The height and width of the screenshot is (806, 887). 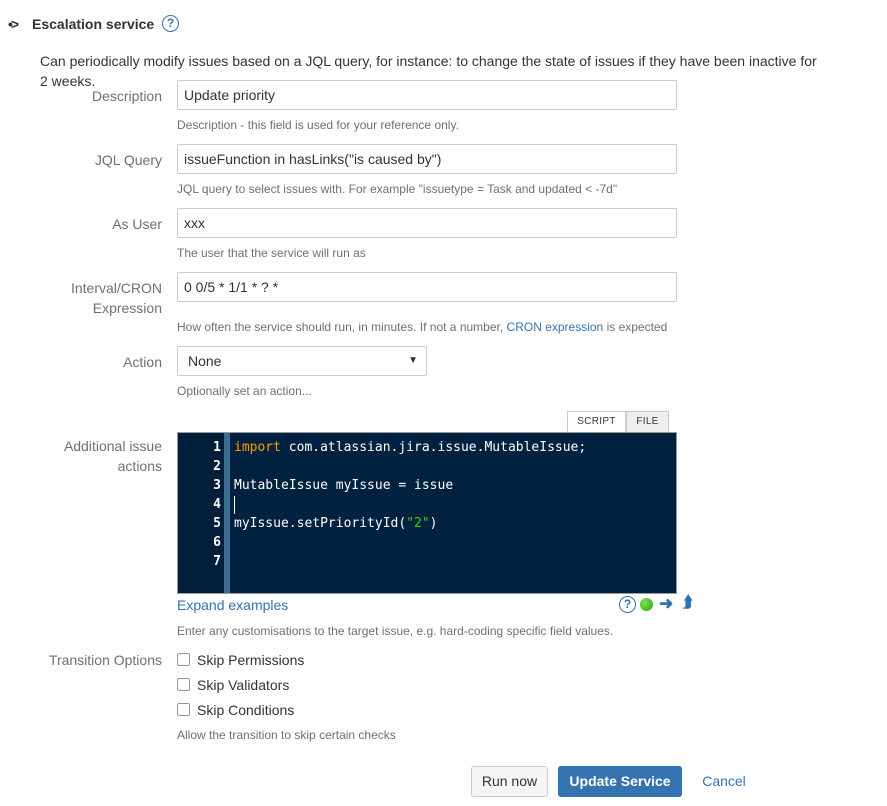 What do you see at coordinates (183, 709) in the screenshot?
I see `skip-conditions-checkbox` at bounding box center [183, 709].